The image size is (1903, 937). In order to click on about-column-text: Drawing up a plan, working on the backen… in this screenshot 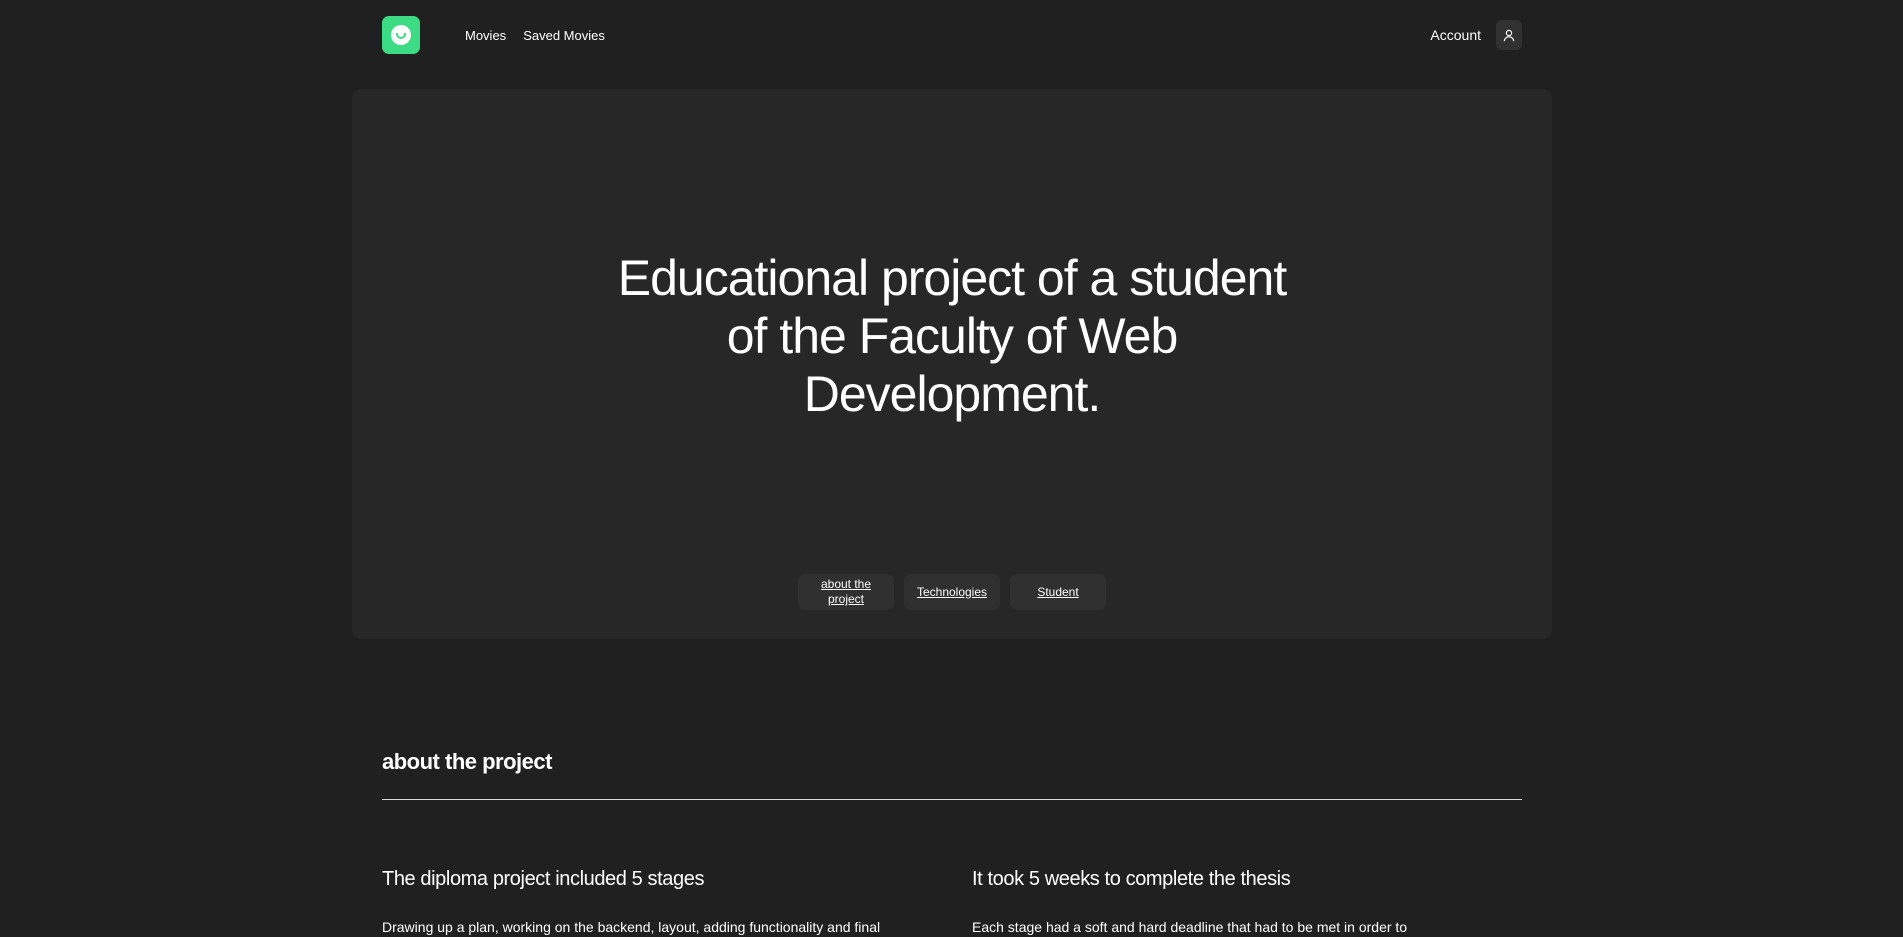, I will do `click(631, 927)`.